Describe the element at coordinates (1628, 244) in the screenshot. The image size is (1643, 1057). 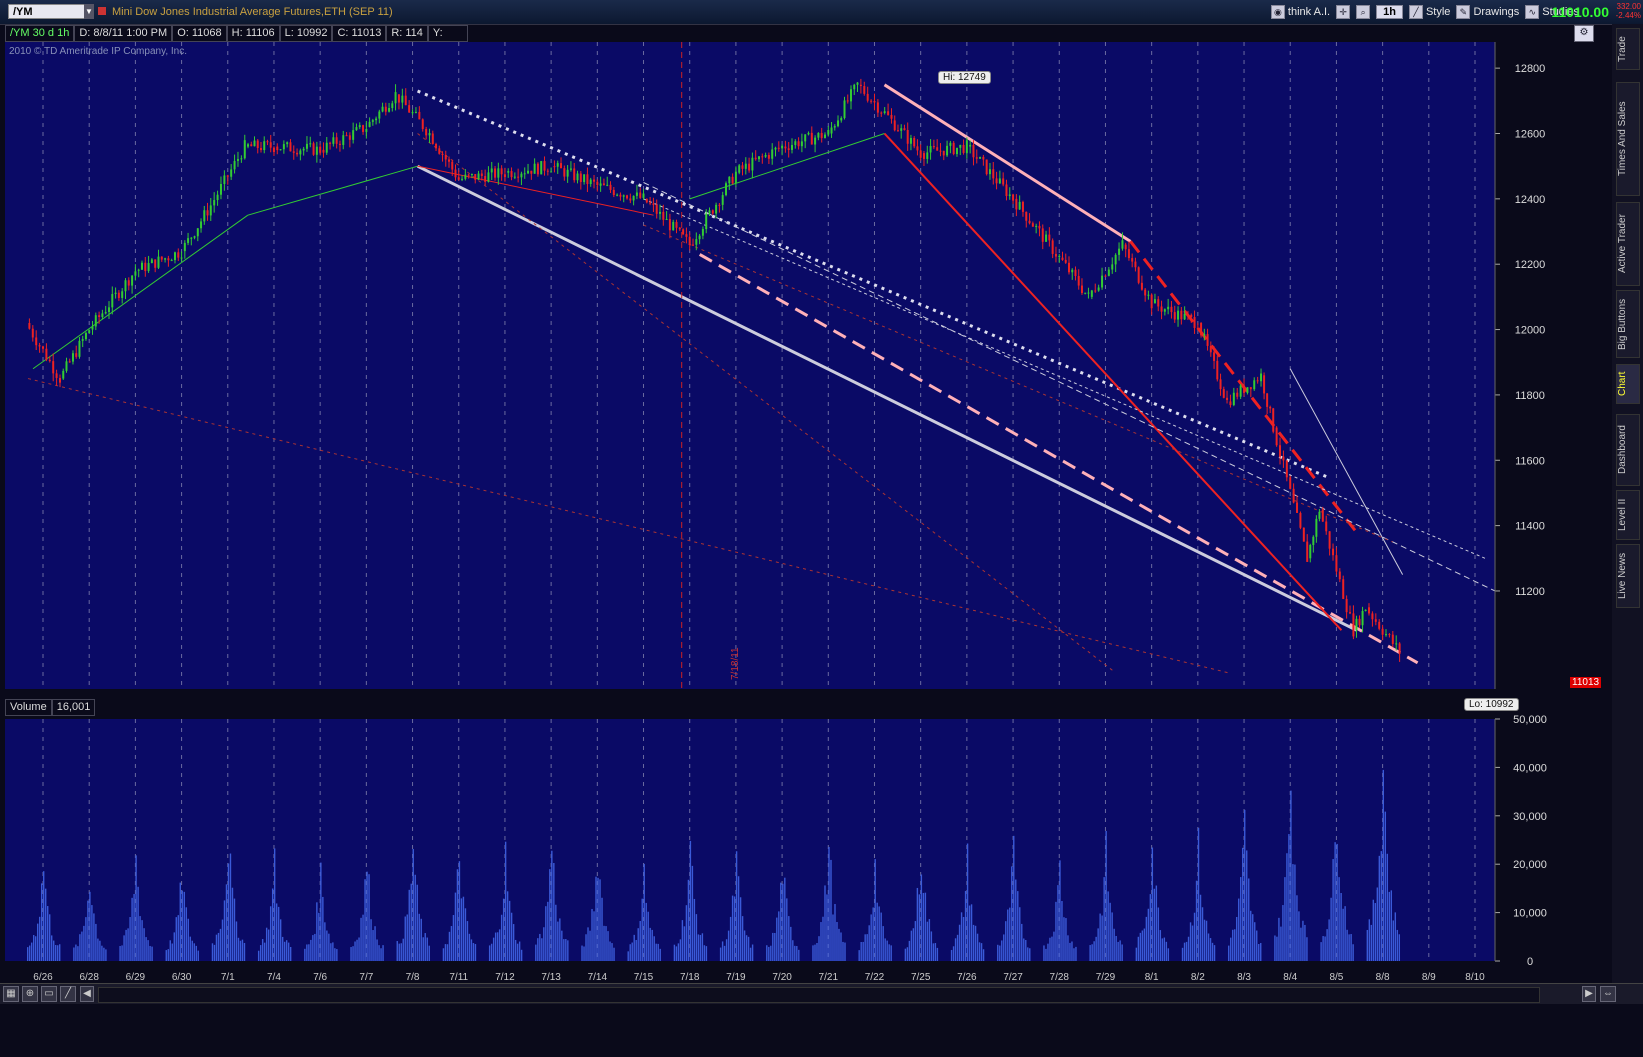
I see `tab-active-trader: Active Trader` at that location.